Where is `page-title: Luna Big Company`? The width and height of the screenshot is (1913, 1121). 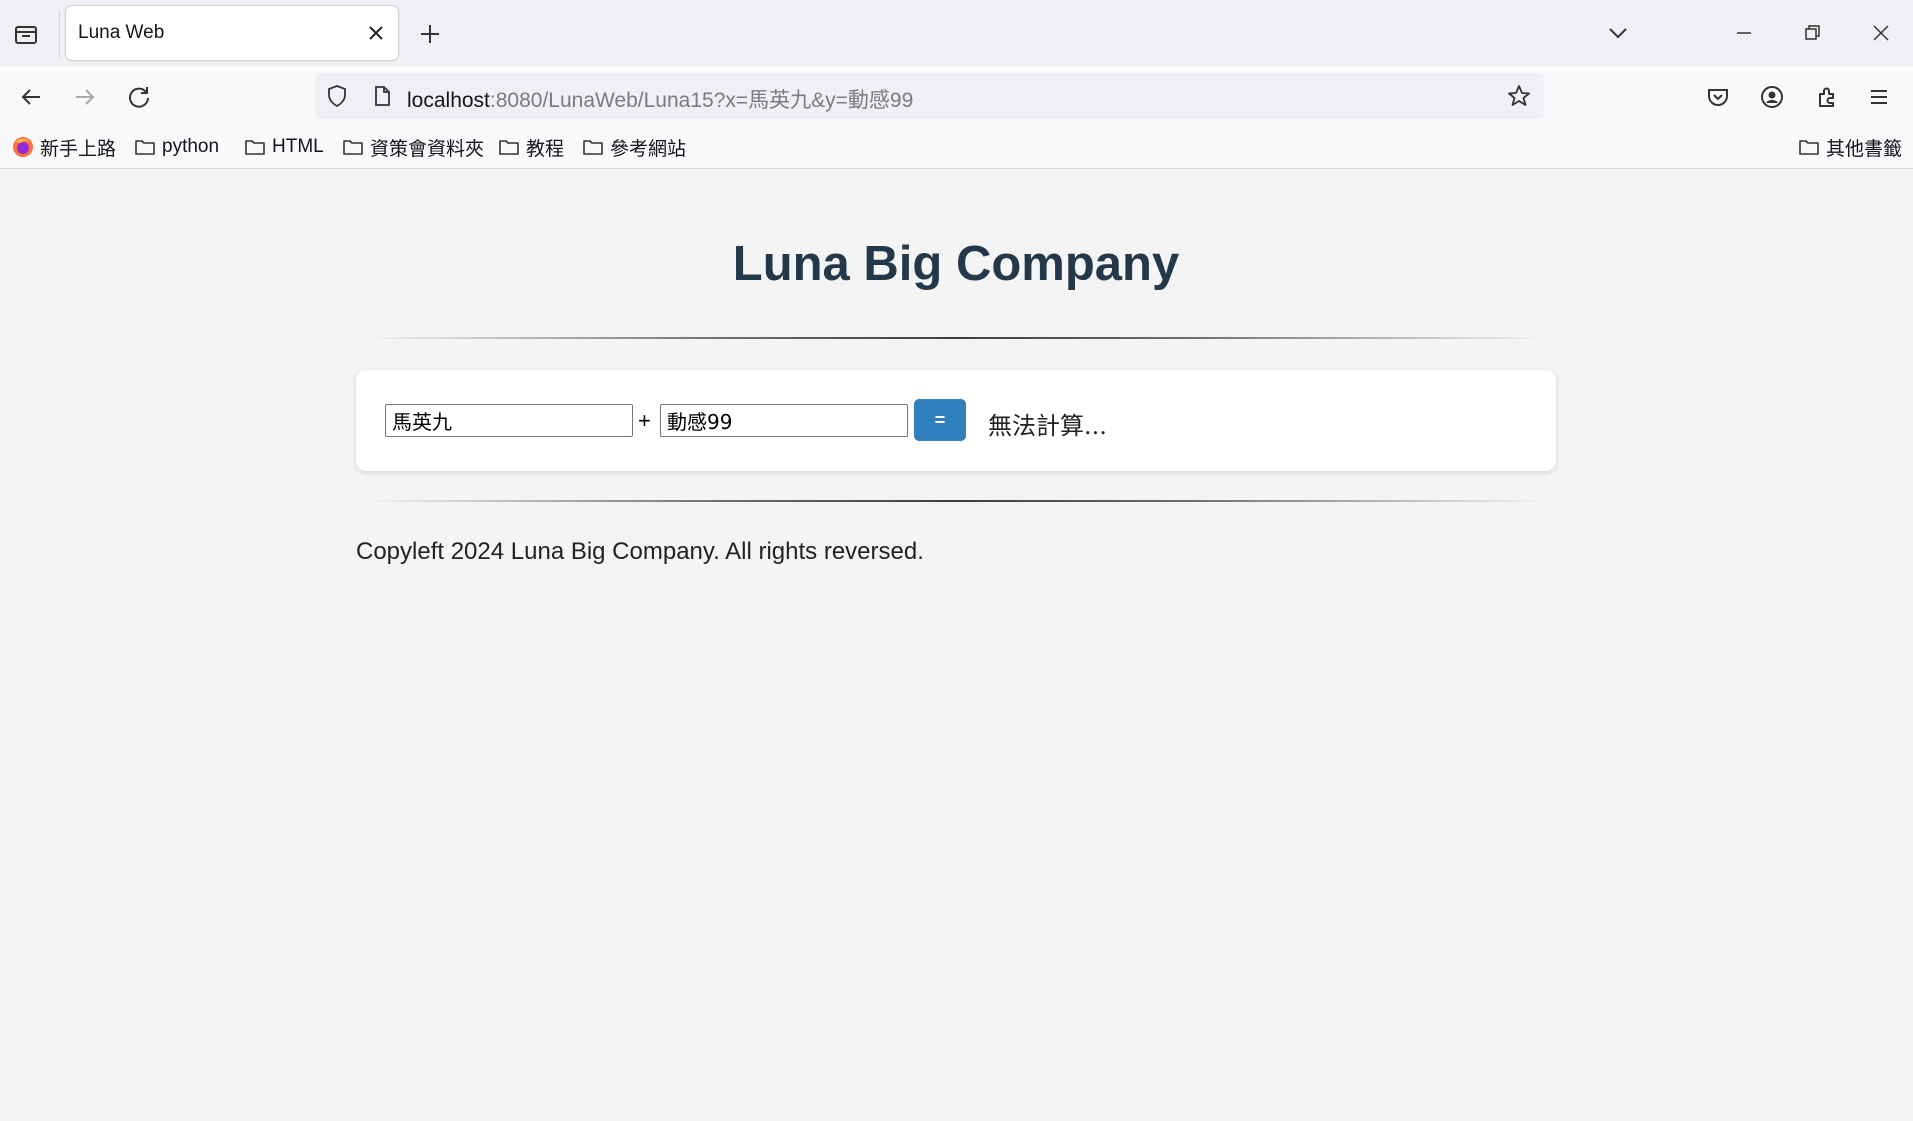 page-title: Luna Big Company is located at coordinates (956, 264).